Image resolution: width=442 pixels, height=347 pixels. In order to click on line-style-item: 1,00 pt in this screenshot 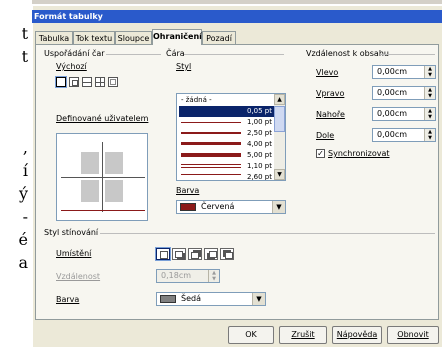, I will do `click(226, 122)`.